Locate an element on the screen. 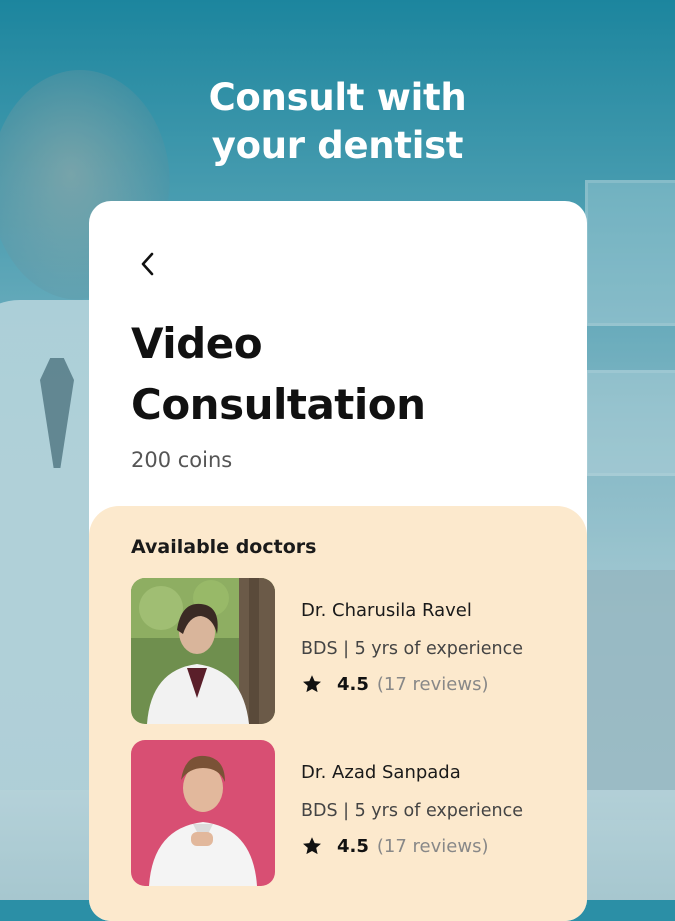  title-line-1: Video is located at coordinates (197, 343).